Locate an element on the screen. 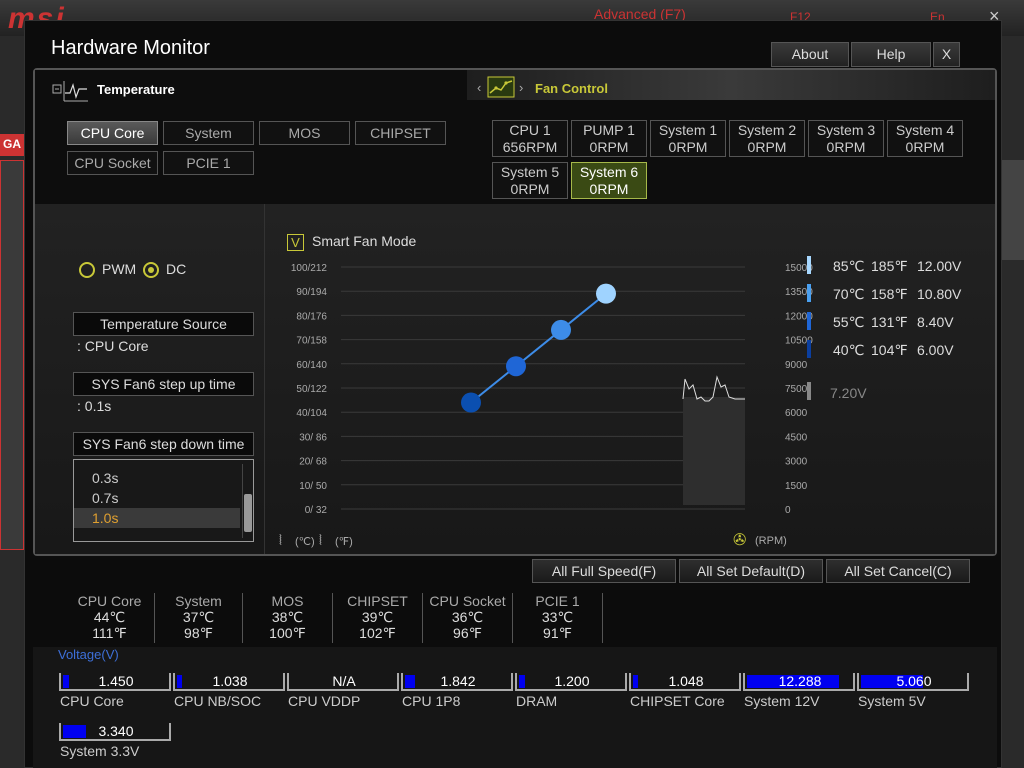 This screenshot has width=1024, height=768. fan-button-system6: System 6 0RPM is located at coordinates (609, 180).